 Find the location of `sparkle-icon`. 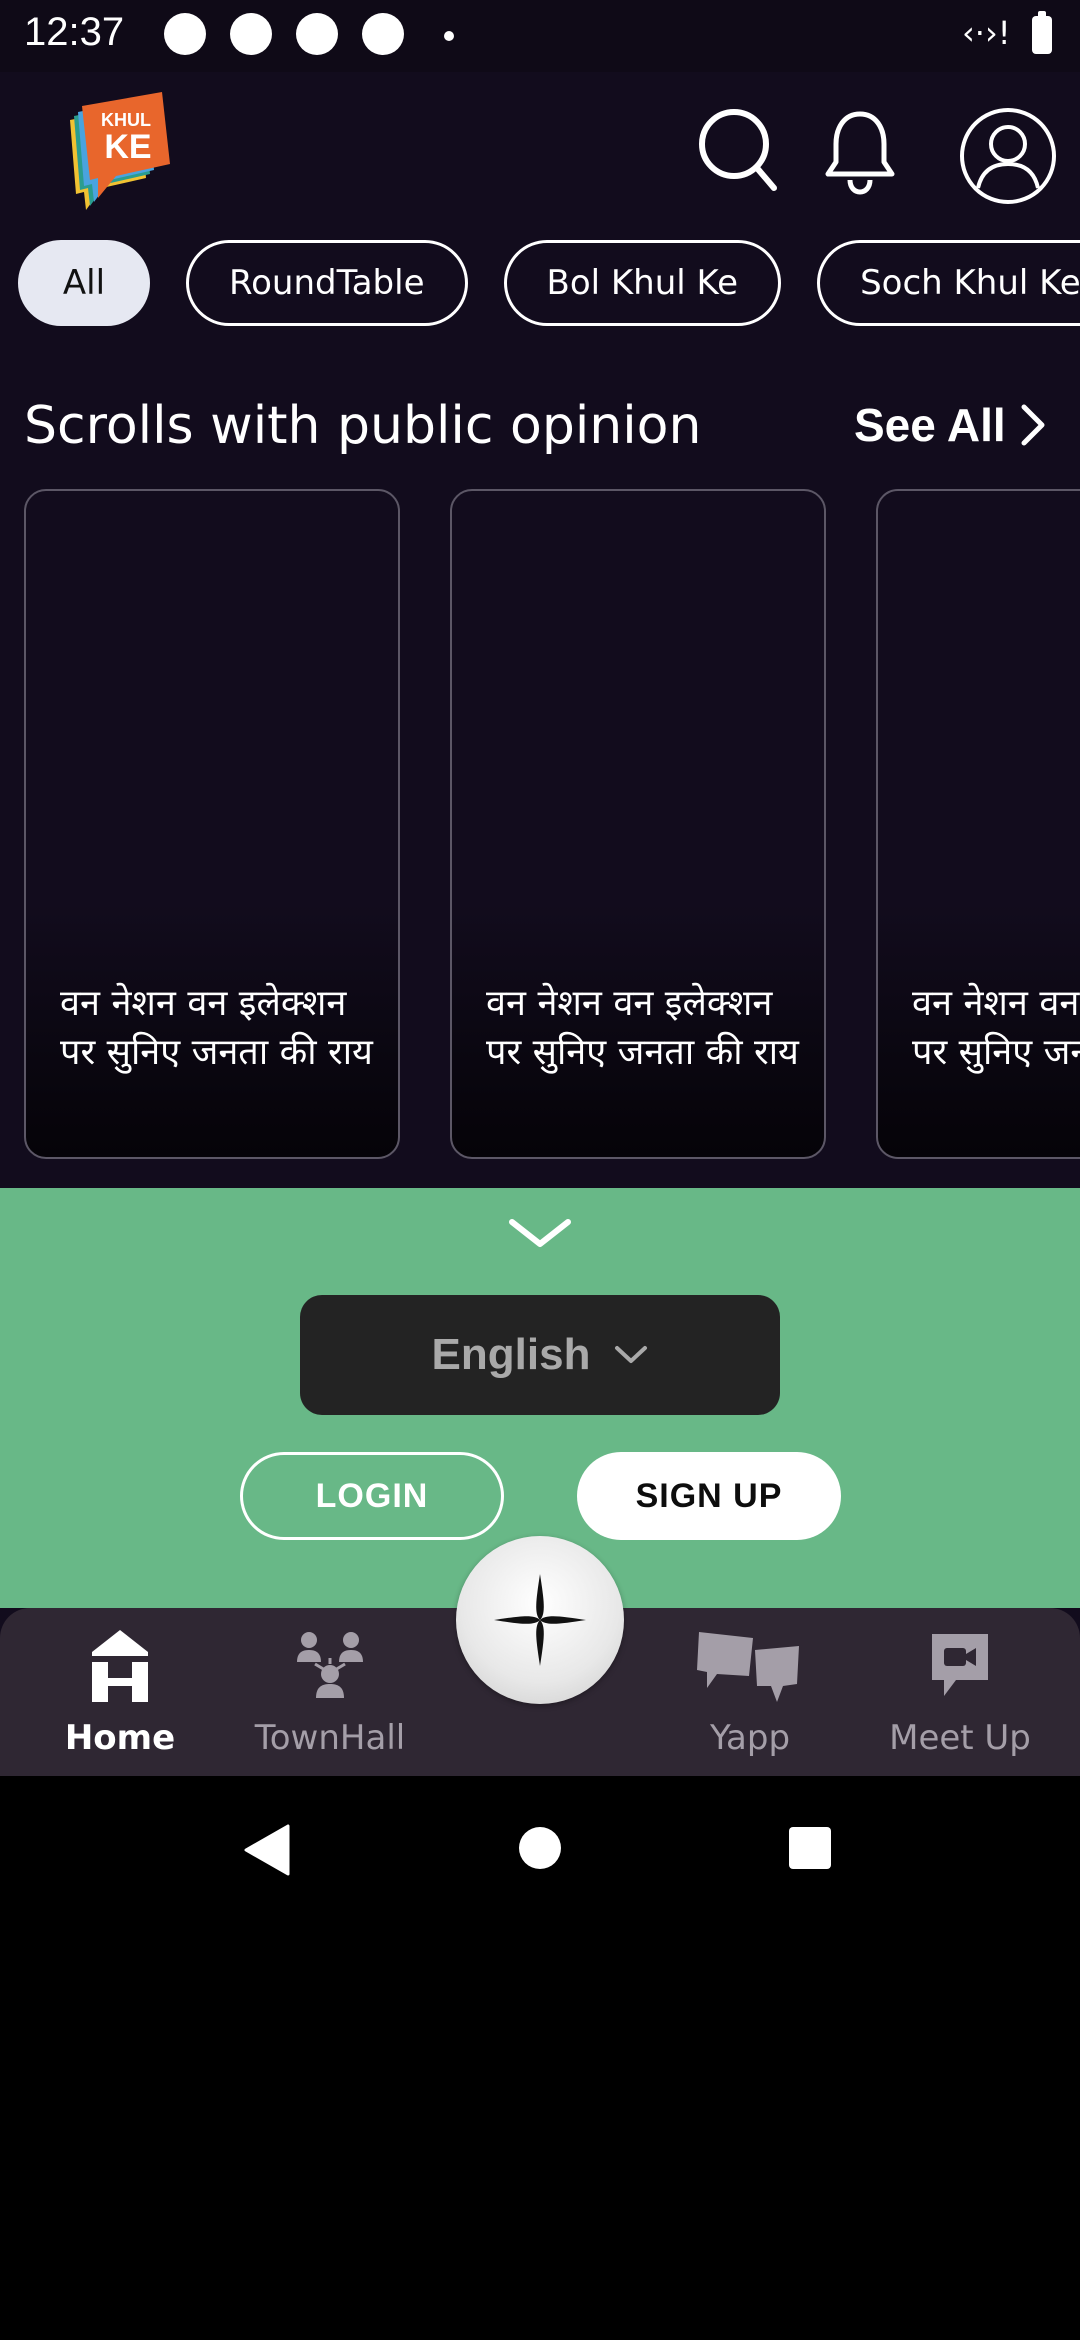

sparkle-icon is located at coordinates (540, 1620).